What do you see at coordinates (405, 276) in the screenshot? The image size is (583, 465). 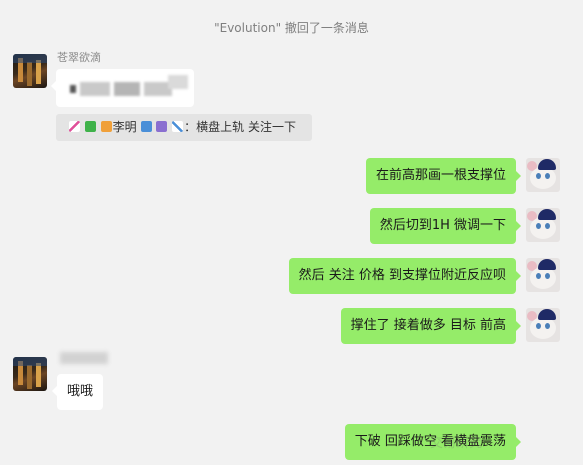 I see `message-bubble-self: 然后 关注 价格 到支撑位附近反应呗` at bounding box center [405, 276].